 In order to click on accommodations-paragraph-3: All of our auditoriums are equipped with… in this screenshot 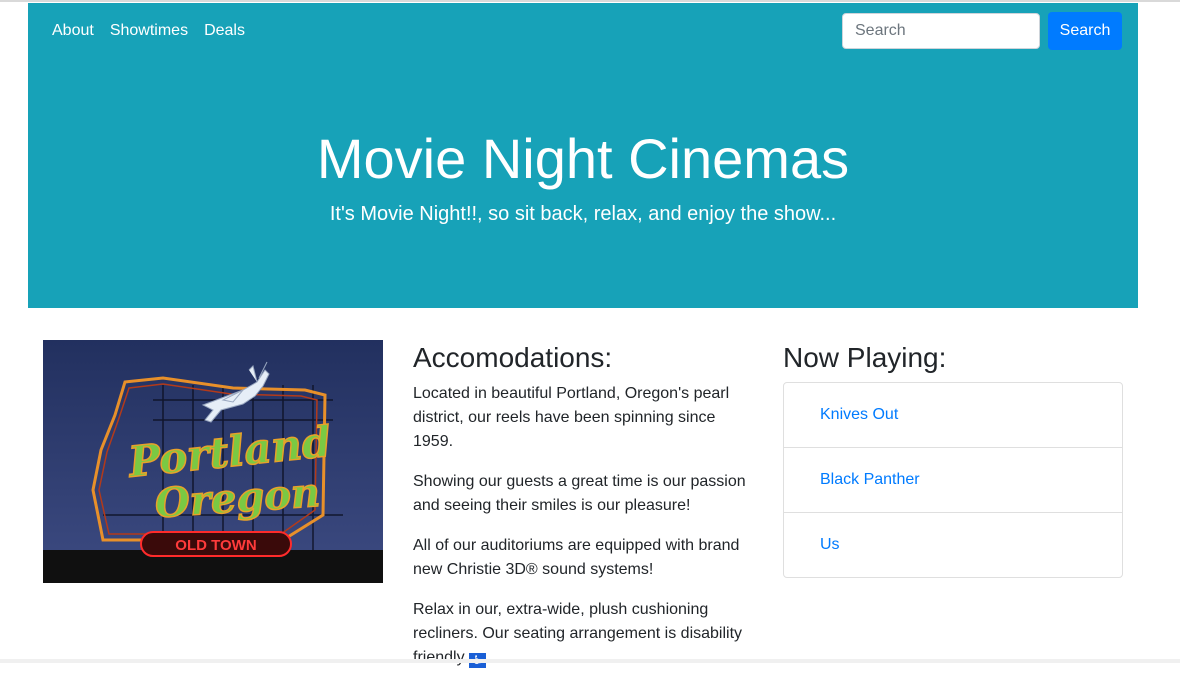, I will do `click(576, 557)`.